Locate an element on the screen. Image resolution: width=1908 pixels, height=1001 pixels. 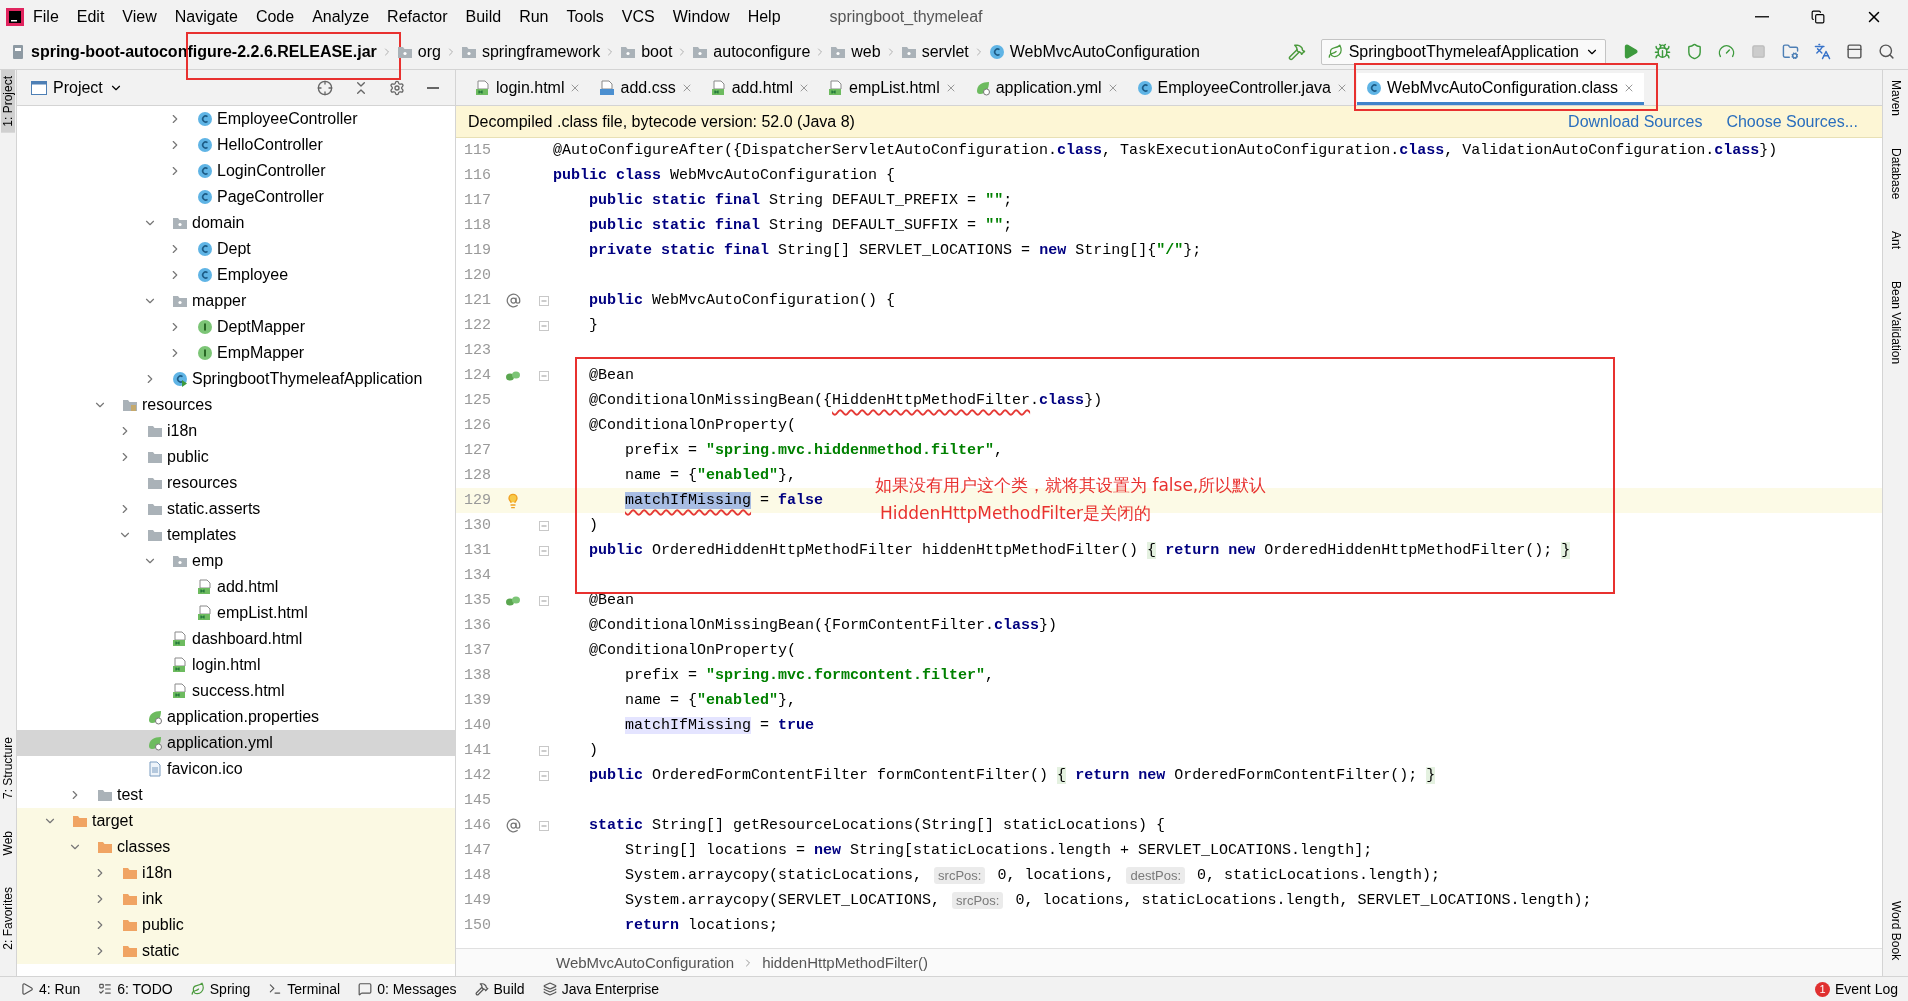
tree-item: mapper is located at coordinates (236, 301).